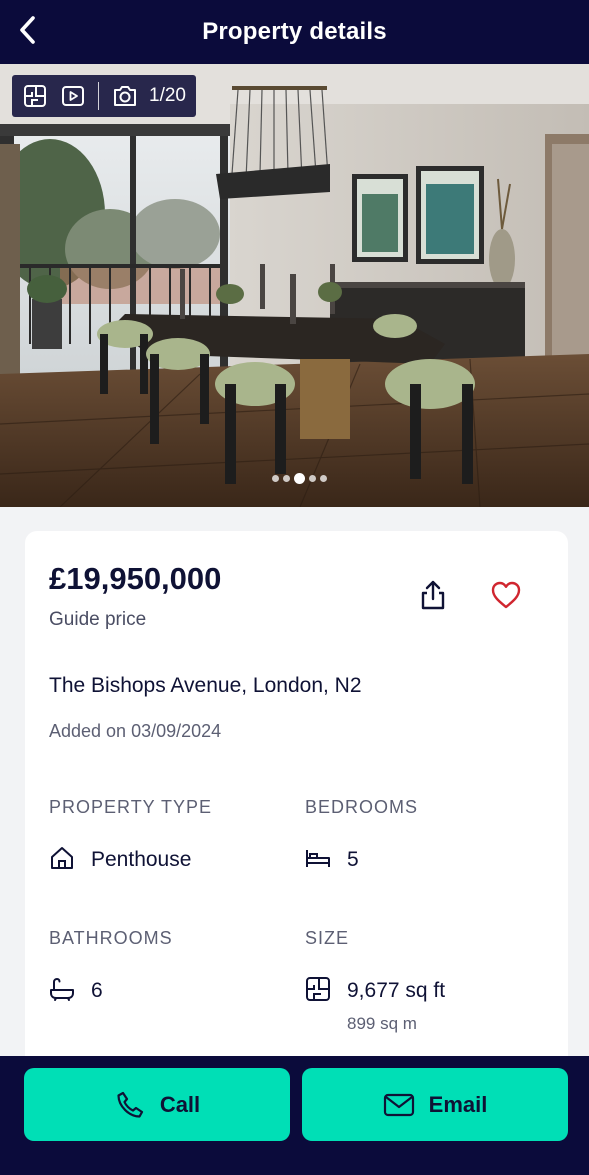 Image resolution: width=589 pixels, height=1175 pixels. What do you see at coordinates (157, 1104) in the screenshot?
I see `call-button: Call` at bounding box center [157, 1104].